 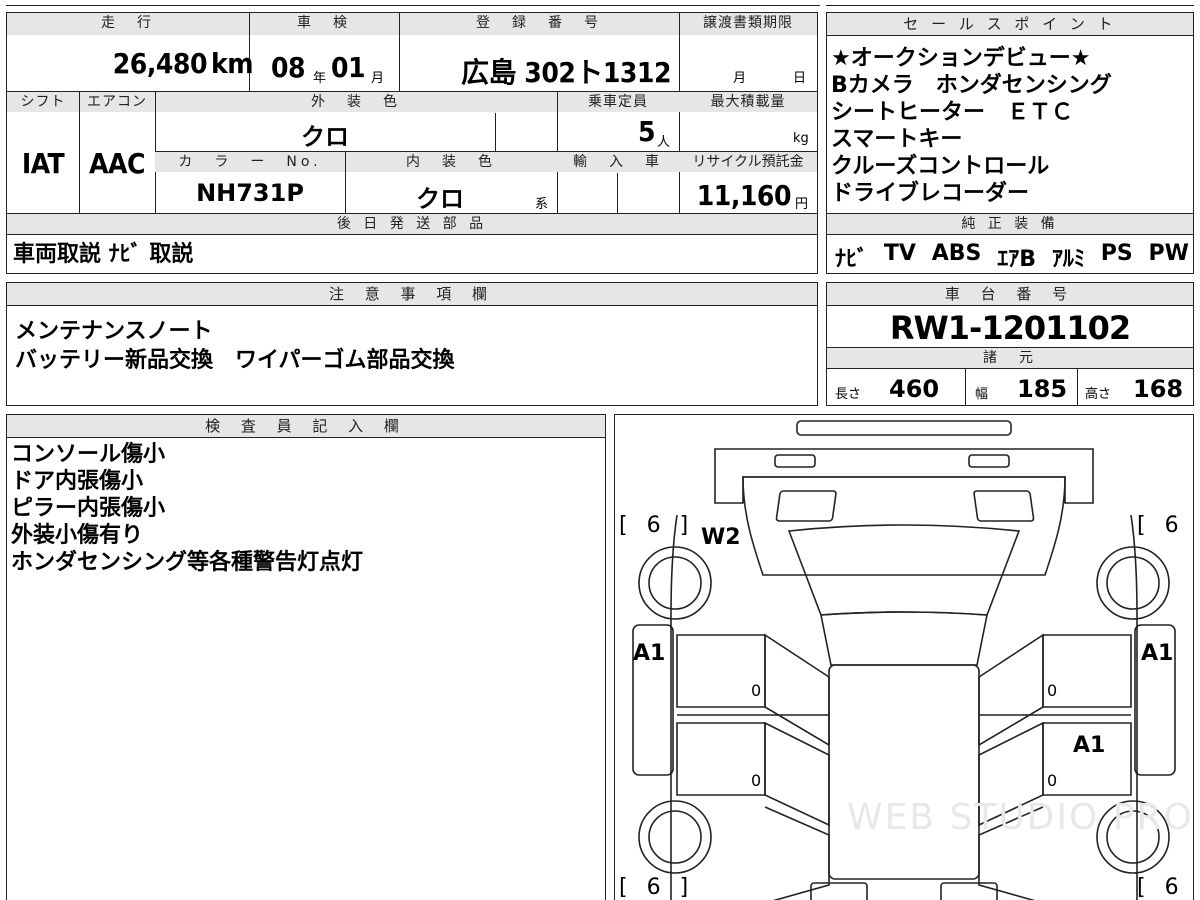 I want to click on equipment-ps: PS, so click(x=1116, y=253).